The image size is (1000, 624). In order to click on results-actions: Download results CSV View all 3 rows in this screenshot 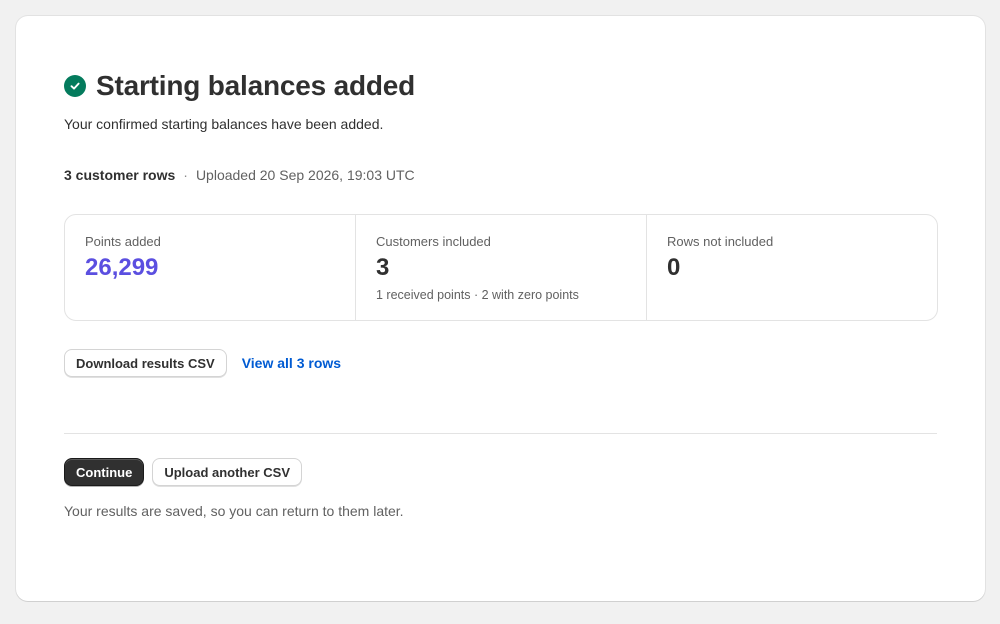, I will do `click(202, 363)`.